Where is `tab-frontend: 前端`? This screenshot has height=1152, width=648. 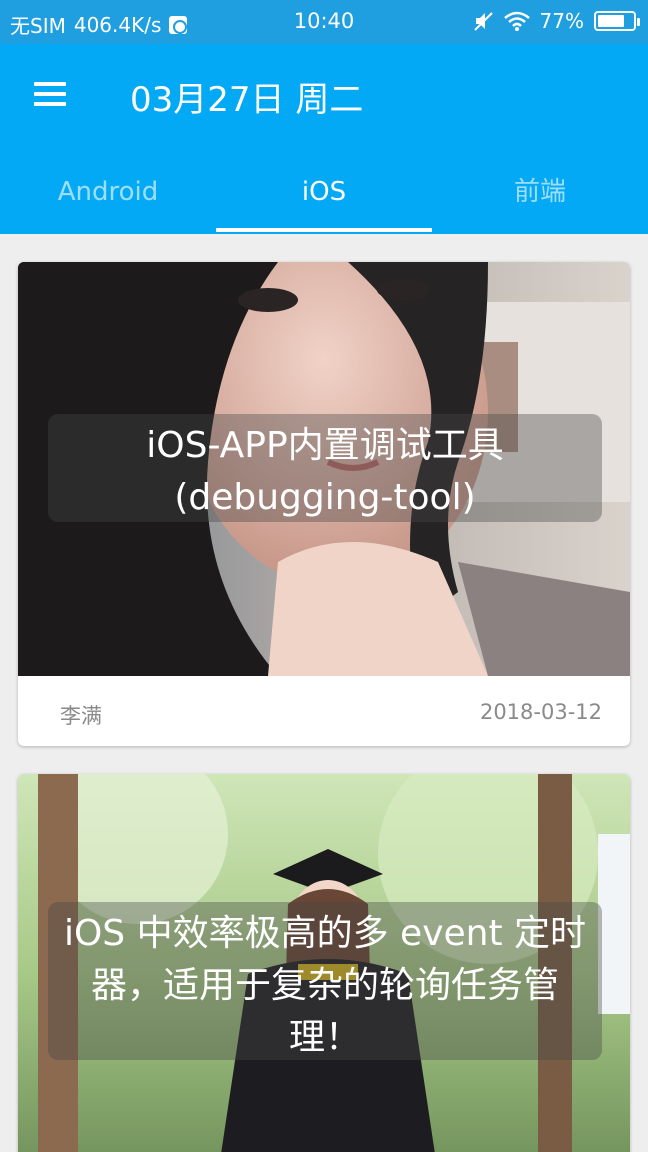
tab-frontend: 前端 is located at coordinates (540, 197).